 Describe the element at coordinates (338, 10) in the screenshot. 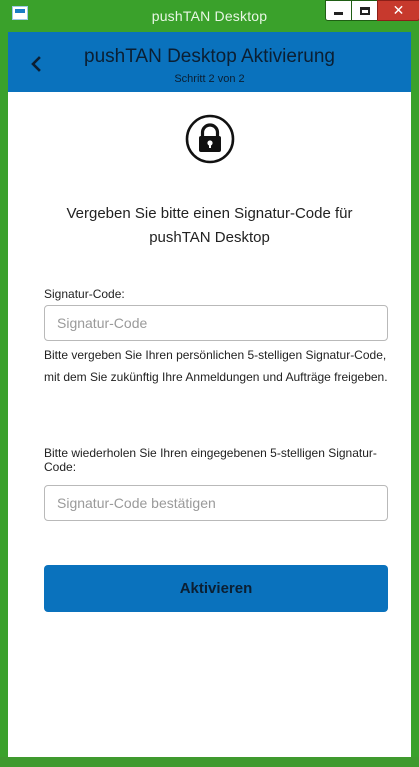

I see `minimize-button` at that location.